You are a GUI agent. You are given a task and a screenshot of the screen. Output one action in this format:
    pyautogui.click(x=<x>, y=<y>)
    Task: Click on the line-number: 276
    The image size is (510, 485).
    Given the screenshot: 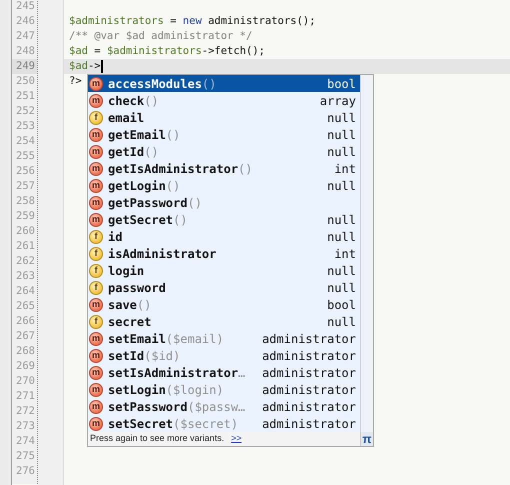 What is the action you would take?
    pyautogui.click(x=25, y=471)
    